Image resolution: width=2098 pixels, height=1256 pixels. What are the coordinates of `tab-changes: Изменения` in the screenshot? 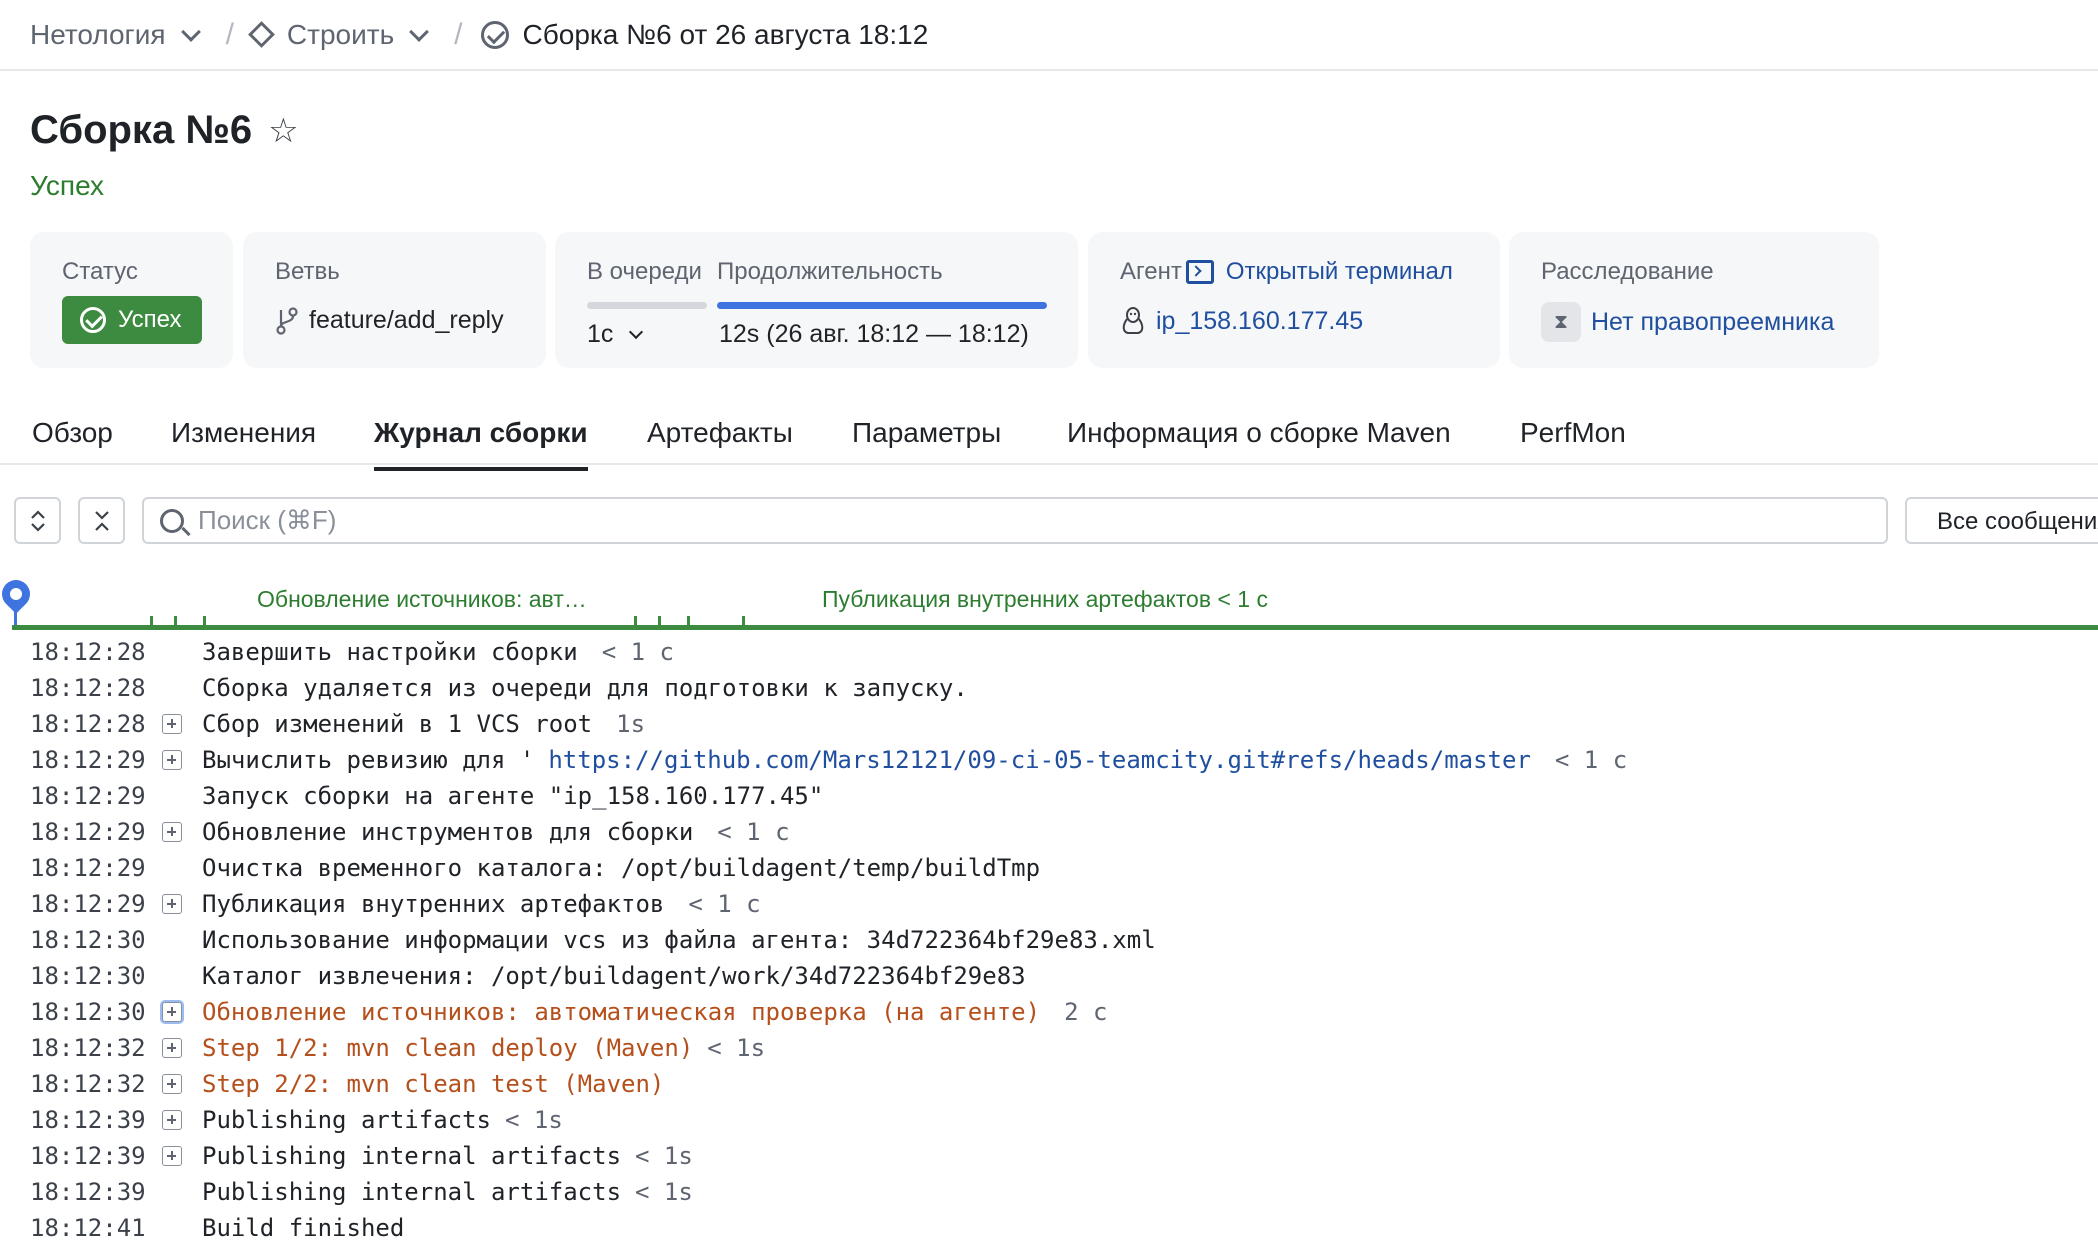 It's located at (243, 442).